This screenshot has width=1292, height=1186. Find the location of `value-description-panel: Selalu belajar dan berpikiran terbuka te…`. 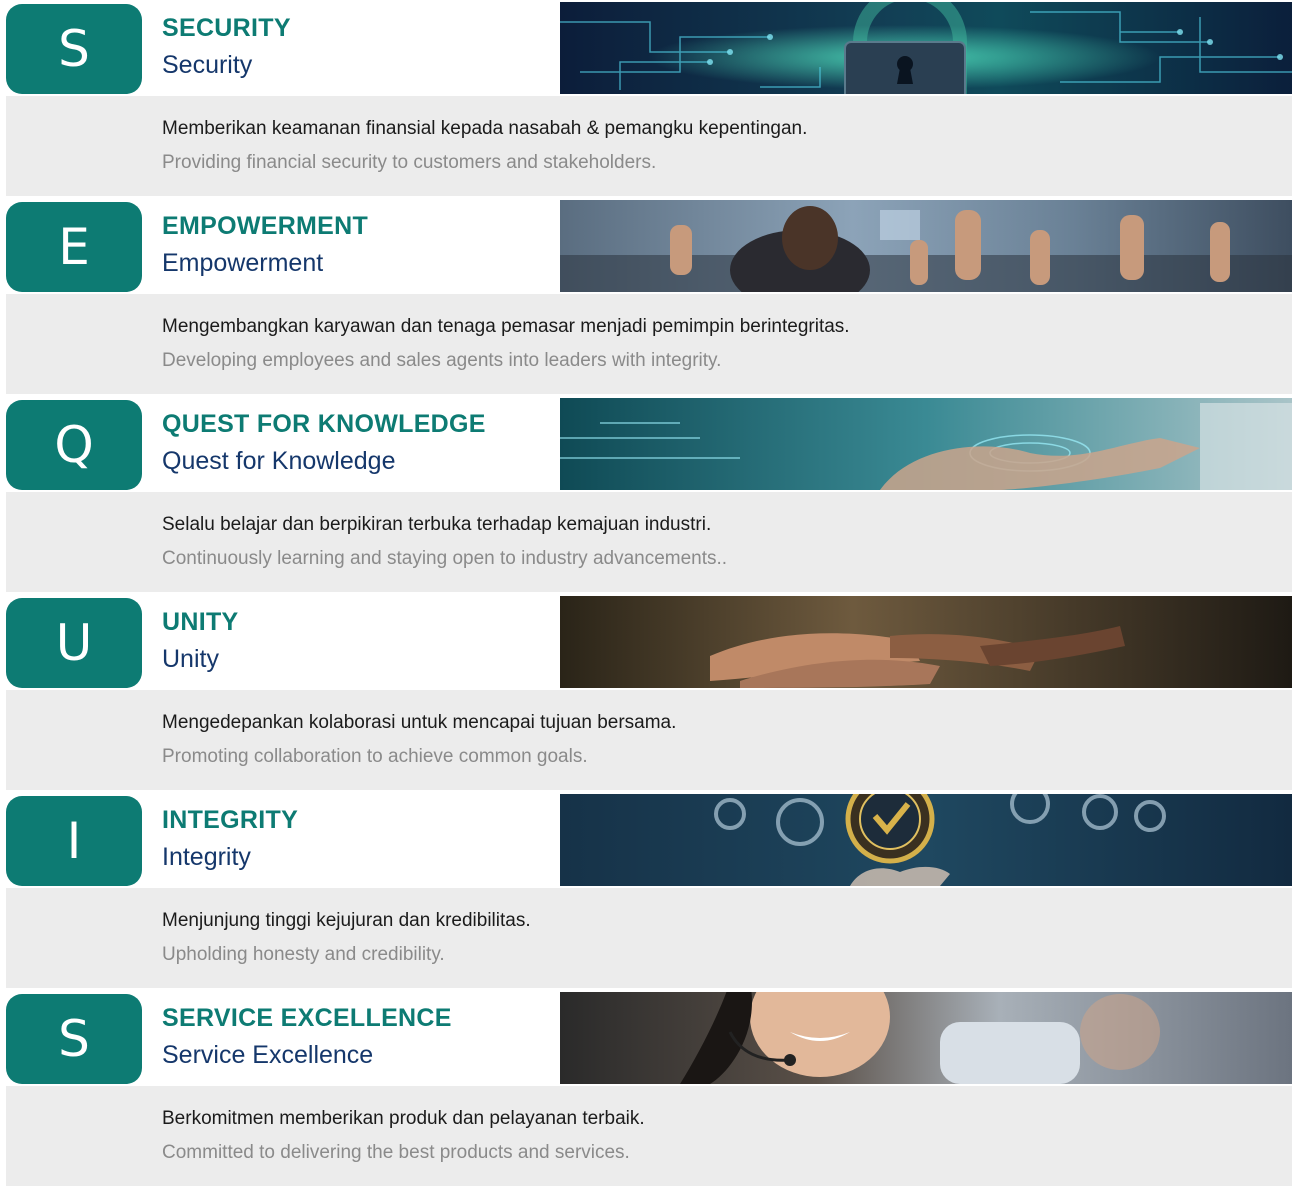

value-description-panel: Selalu belajar dan berpikiran terbuka te… is located at coordinates (649, 542).